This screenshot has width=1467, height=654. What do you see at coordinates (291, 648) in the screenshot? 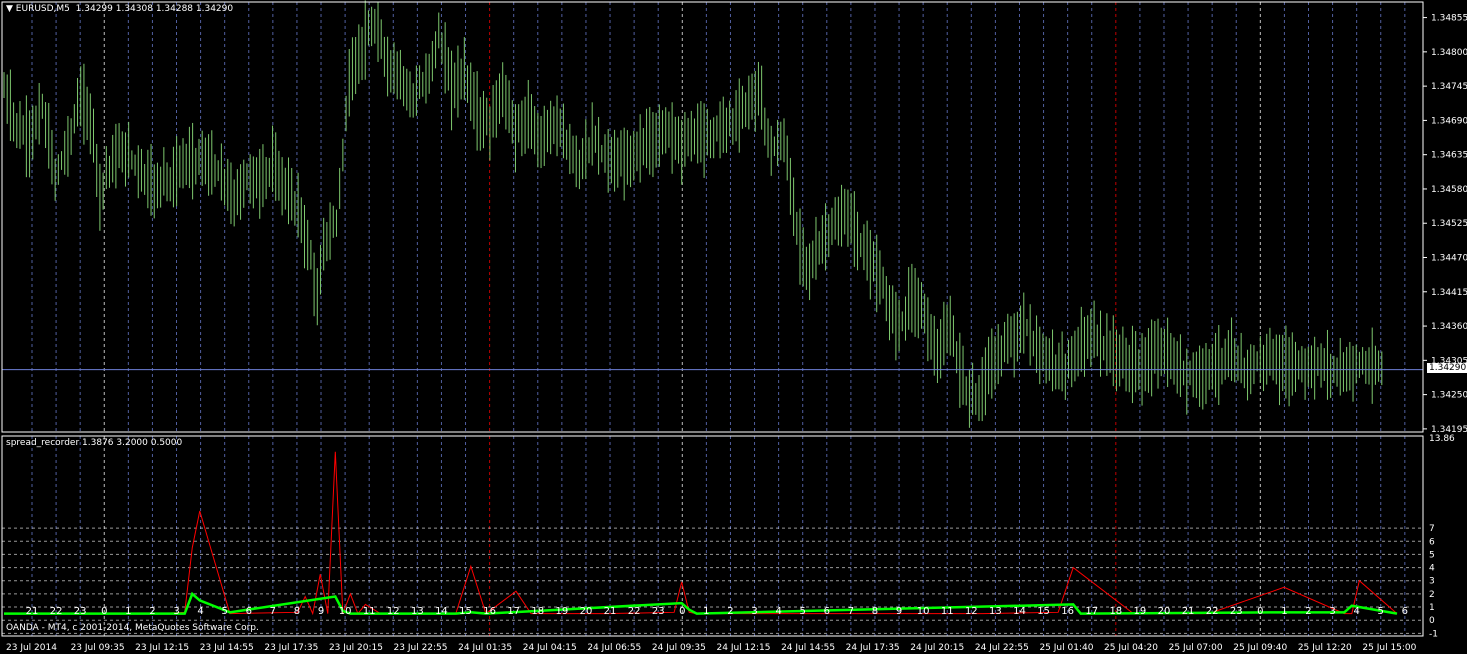
I see `date-tick-label: 23 Jul 17:35` at bounding box center [291, 648].